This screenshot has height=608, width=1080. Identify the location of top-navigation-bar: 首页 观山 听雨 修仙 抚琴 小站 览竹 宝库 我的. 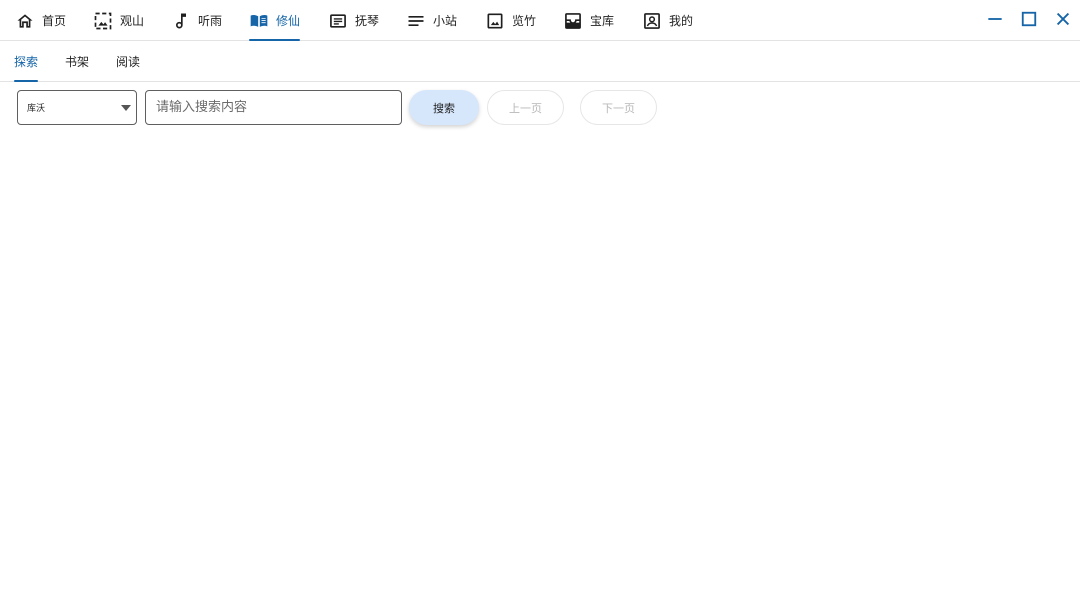
(540, 20).